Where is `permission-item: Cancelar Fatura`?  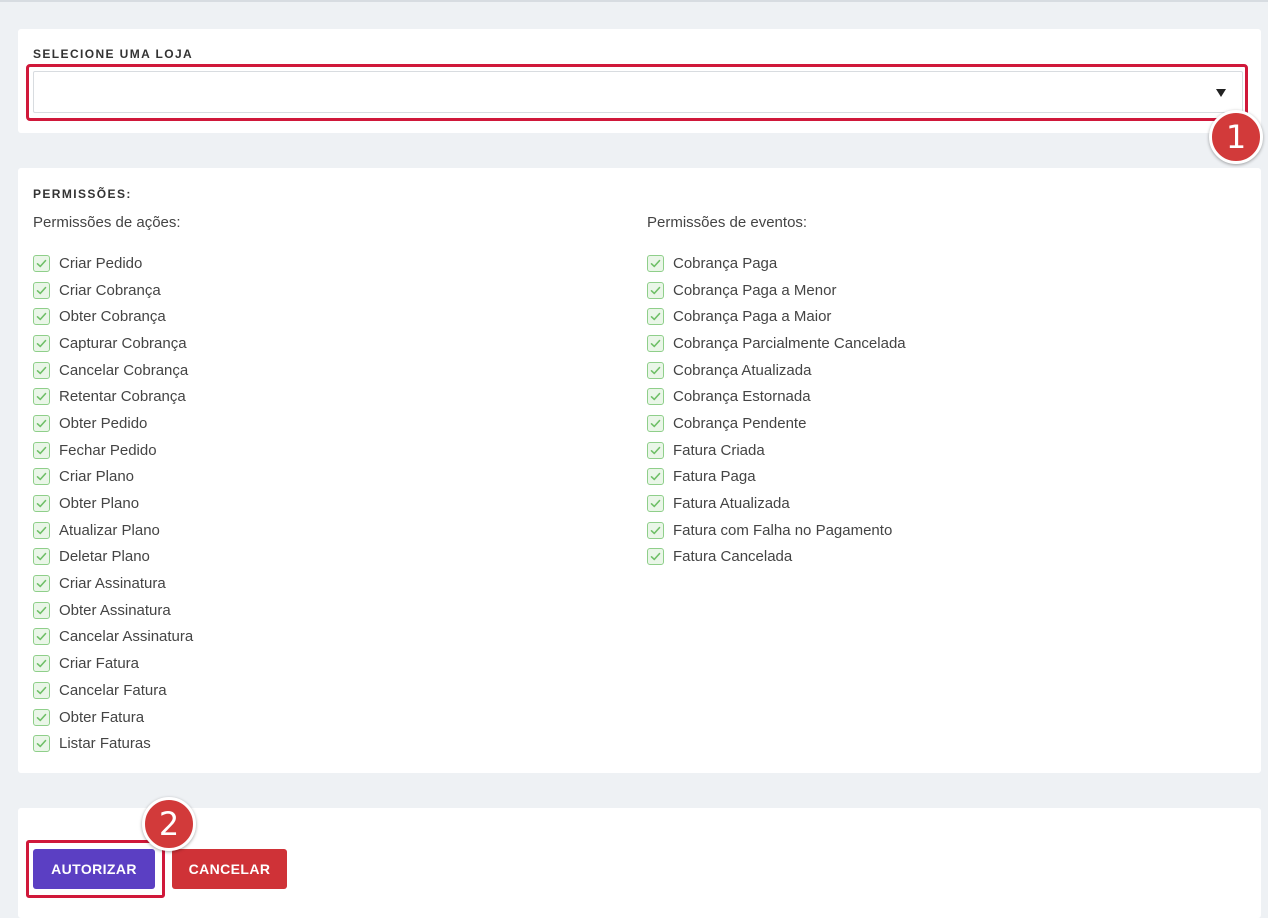 permission-item: Cancelar Fatura is located at coordinates (113, 690).